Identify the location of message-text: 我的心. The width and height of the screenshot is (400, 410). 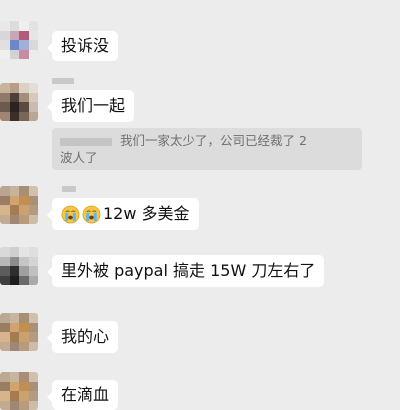
(85, 336).